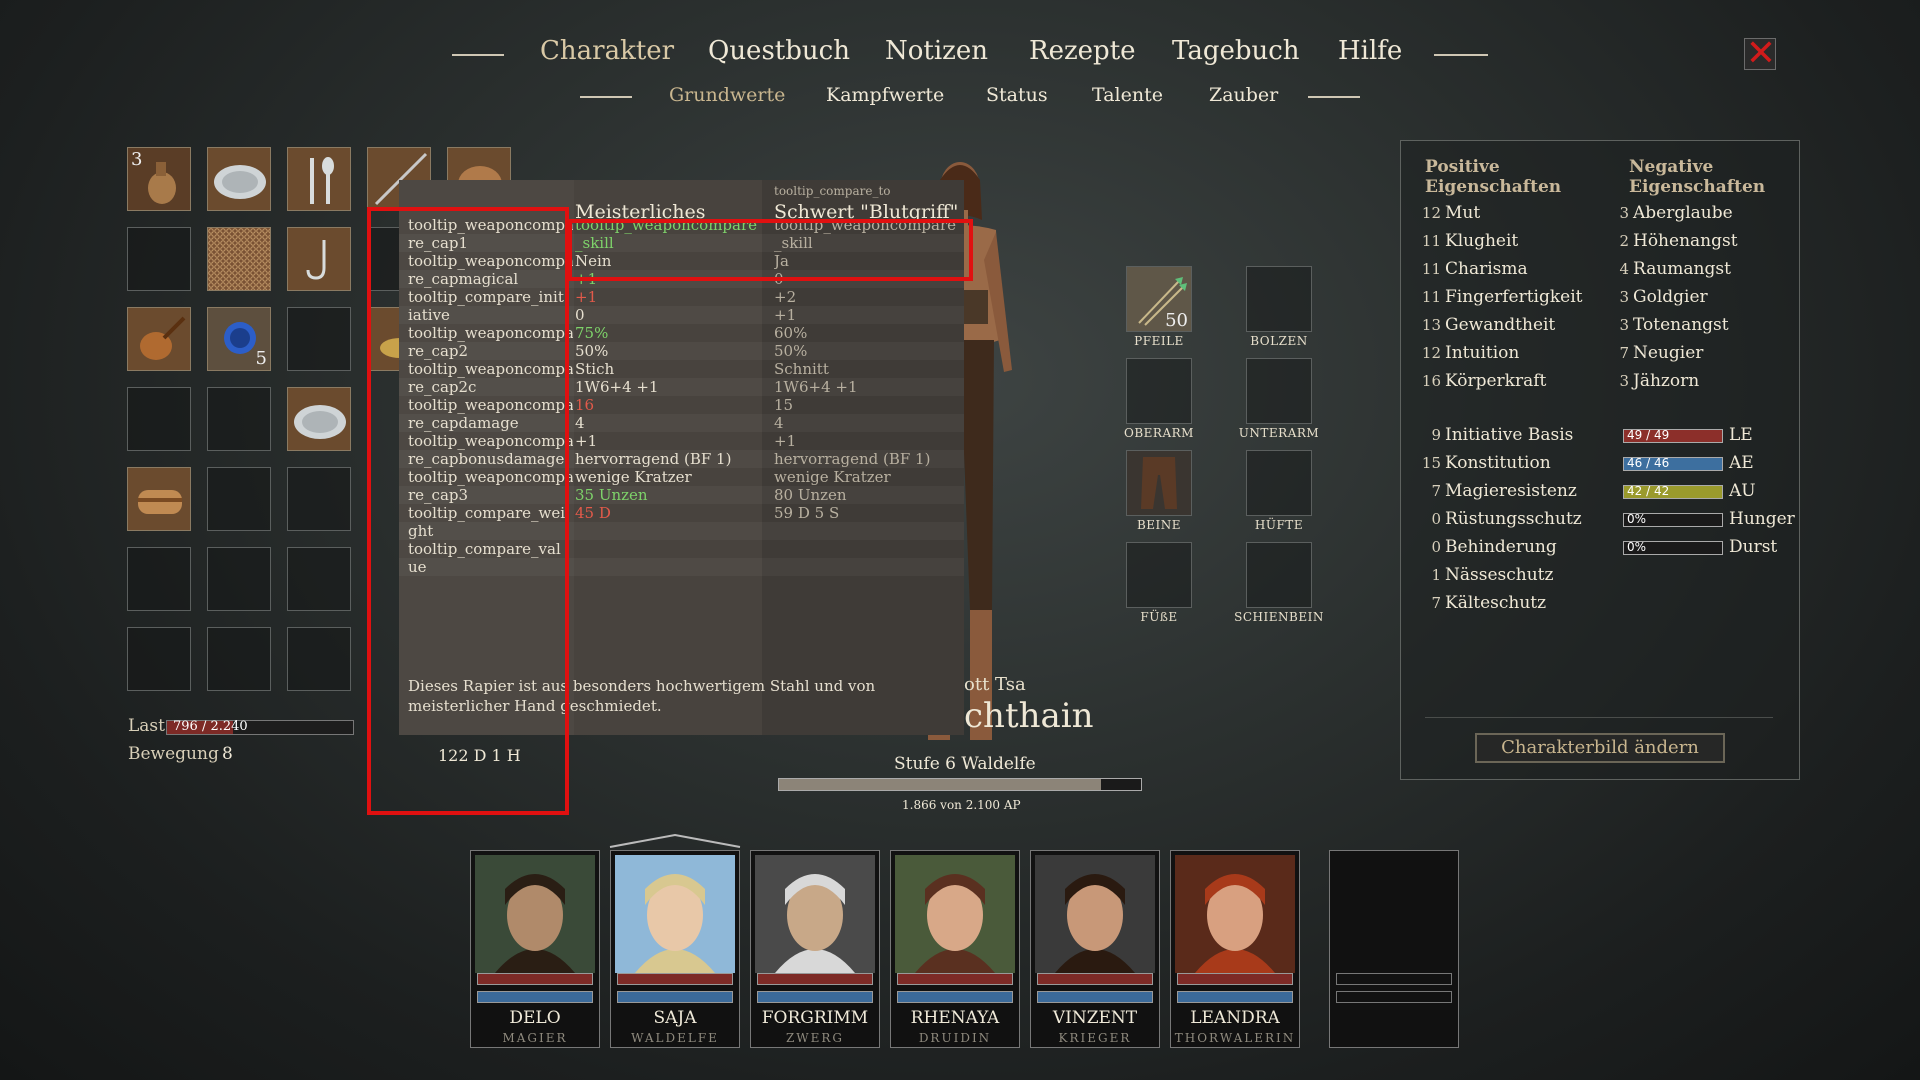 Image resolution: width=1920 pixels, height=1080 pixels. I want to click on party-member-saja: SAJA WALDELFE, so click(675, 949).